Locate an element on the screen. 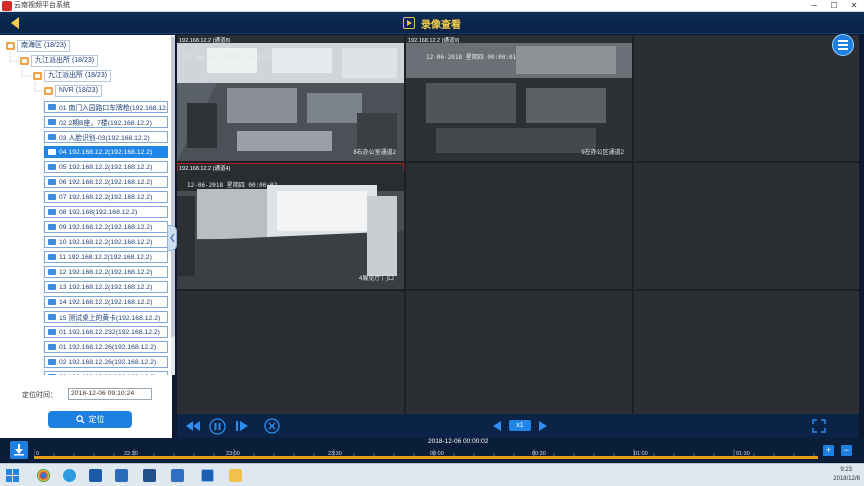  channel-item: 01 南门入园路口车牌枪(192.168.12.2) is located at coordinates (106, 107).